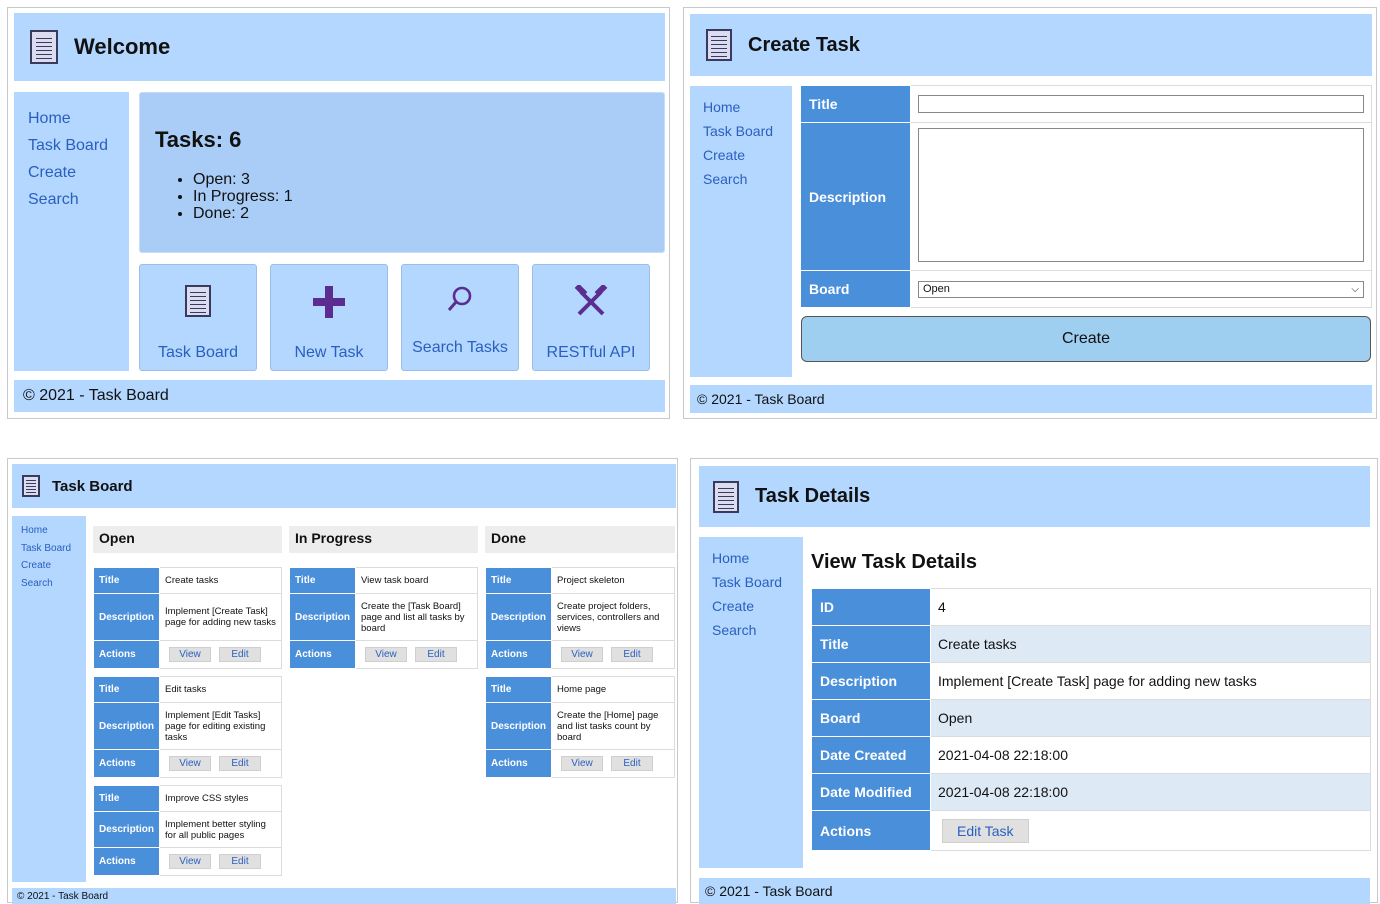 The height and width of the screenshot is (904, 1380). I want to click on page-title: Task Details, so click(813, 496).